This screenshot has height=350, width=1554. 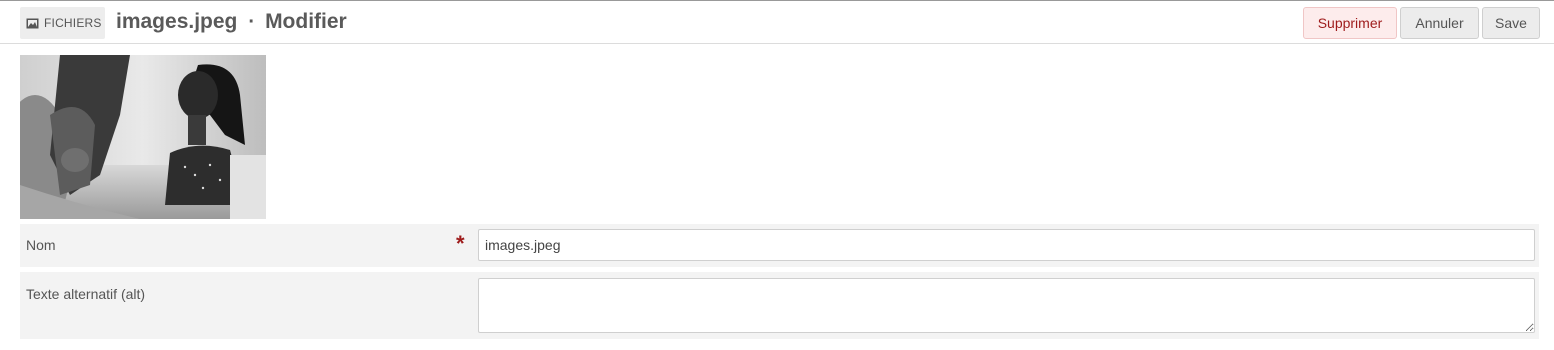 What do you see at coordinates (460, 243) in the screenshot?
I see `required-marker: *` at bounding box center [460, 243].